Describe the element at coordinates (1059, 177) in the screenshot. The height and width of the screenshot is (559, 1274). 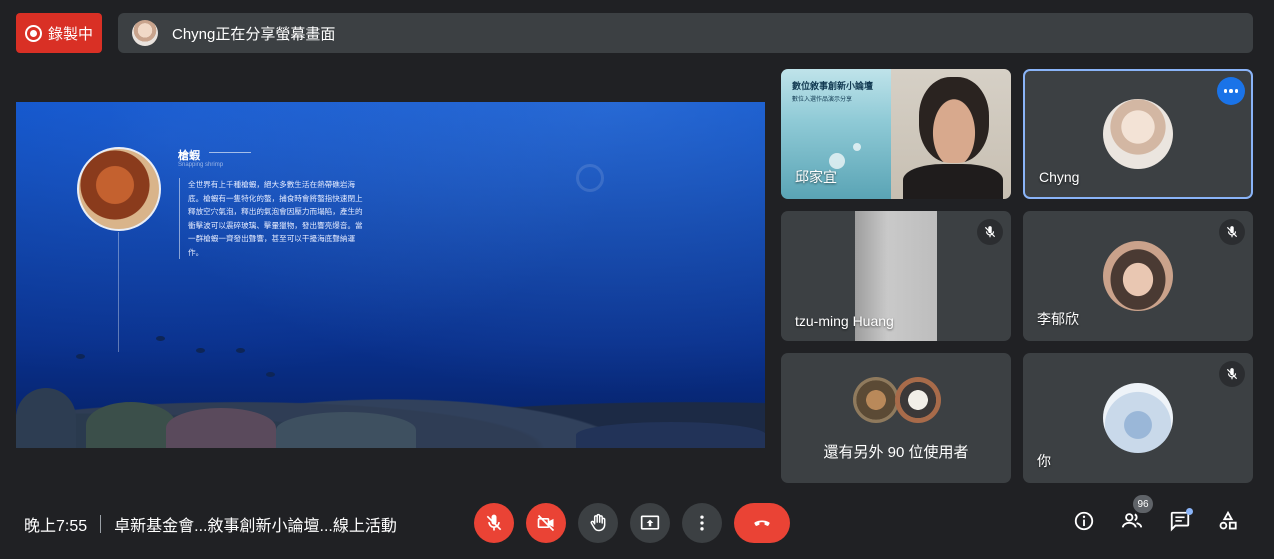
I see `participant-name: Chyng` at that location.